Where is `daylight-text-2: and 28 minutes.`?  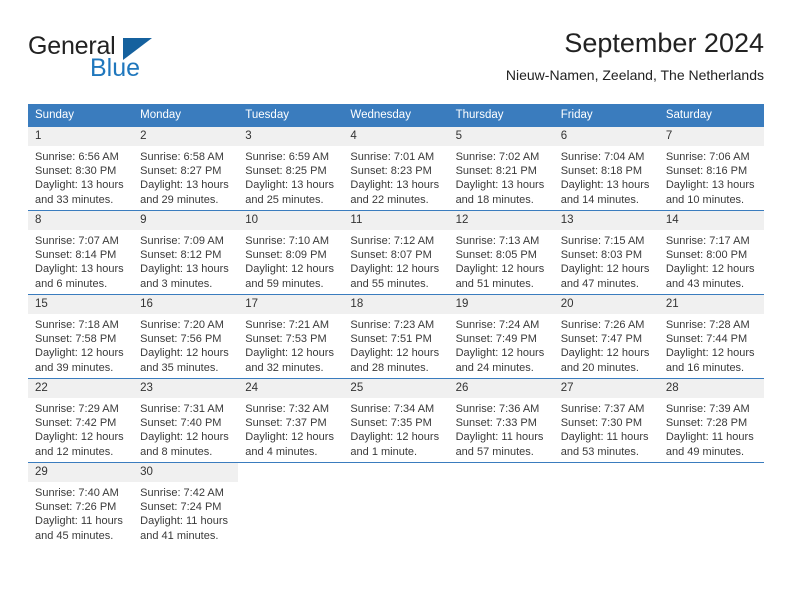
daylight-text-2: and 28 minutes. is located at coordinates (389, 367).